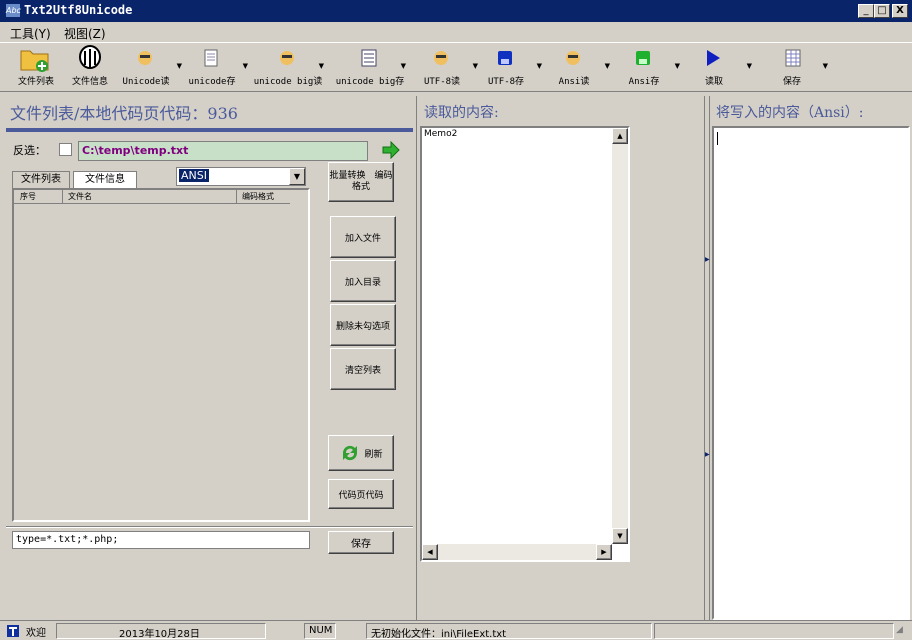  What do you see at coordinates (644, 82) in the screenshot?
I see `toolbar-label: Ansi存` at bounding box center [644, 82].